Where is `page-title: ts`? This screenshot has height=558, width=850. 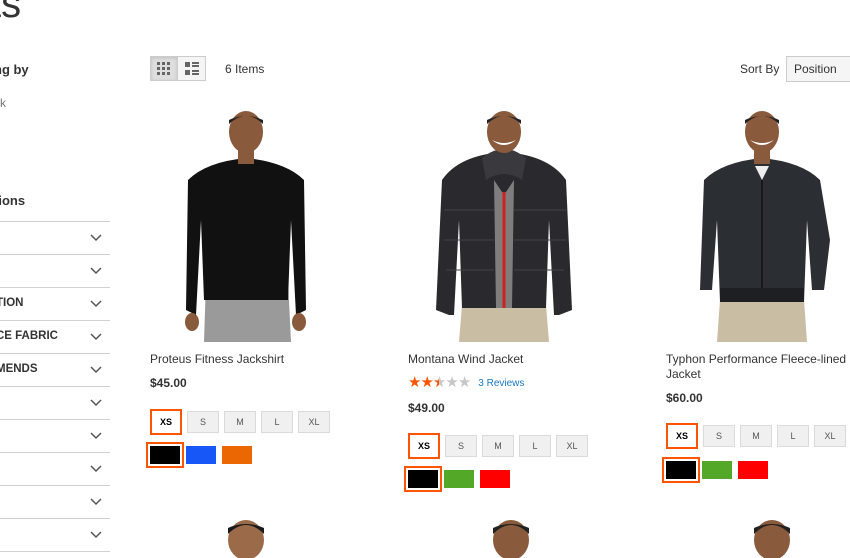
page-title: ts is located at coordinates (11, 13).